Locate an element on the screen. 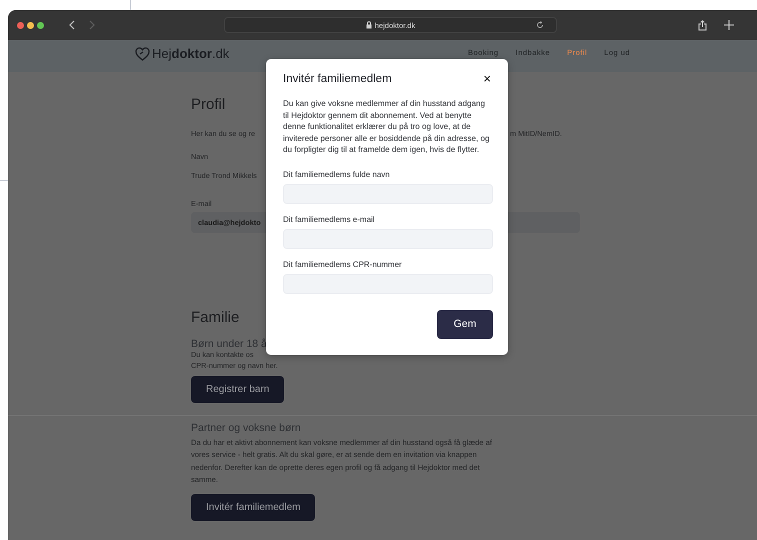  field-label: Dit familiemedlems CPR-nummer is located at coordinates (342, 264).